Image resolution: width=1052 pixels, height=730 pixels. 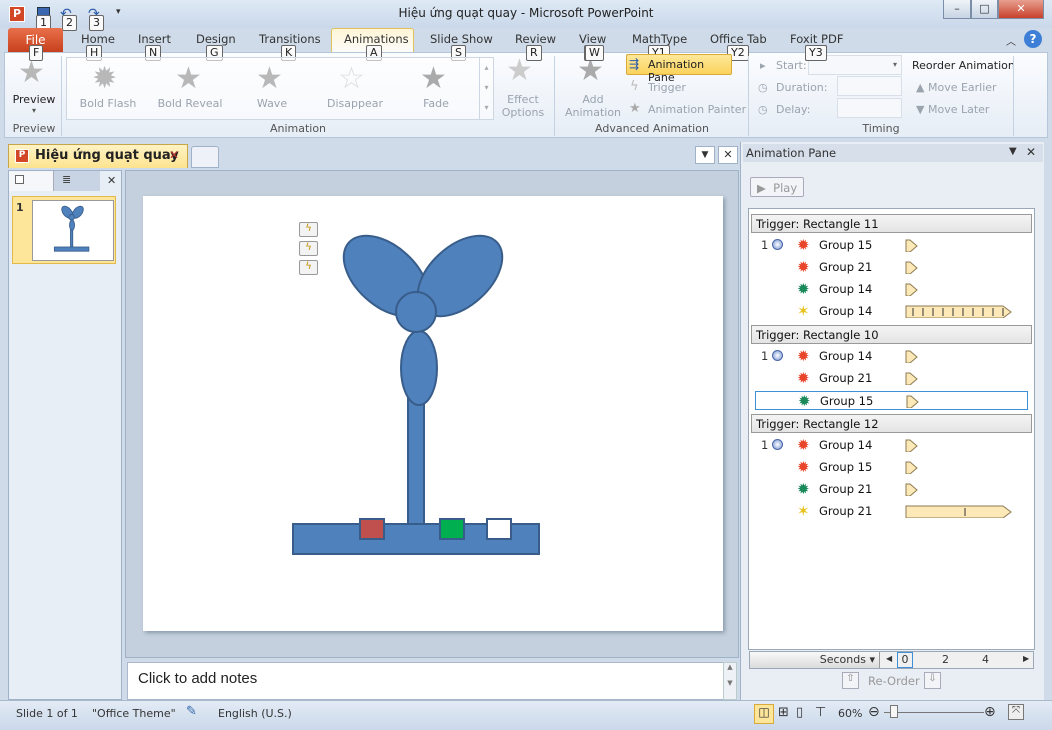 What do you see at coordinates (679, 69) in the screenshot?
I see `animation-pane-button: ⇶ Animation Pane` at bounding box center [679, 69].